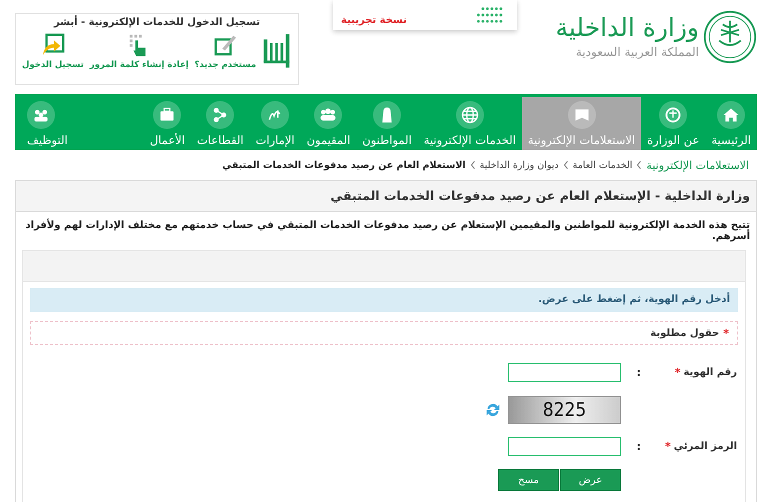 Image resolution: width=768 pixels, height=502 pixels. Describe the element at coordinates (705, 446) in the screenshot. I see `field-label: الرمز المرئي` at that location.